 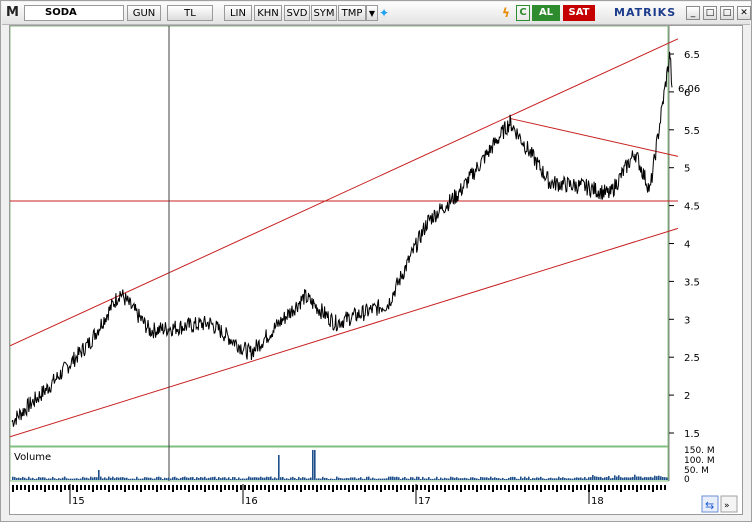 I want to click on dropdown-arrow-icon: ▼, so click(x=372, y=13).